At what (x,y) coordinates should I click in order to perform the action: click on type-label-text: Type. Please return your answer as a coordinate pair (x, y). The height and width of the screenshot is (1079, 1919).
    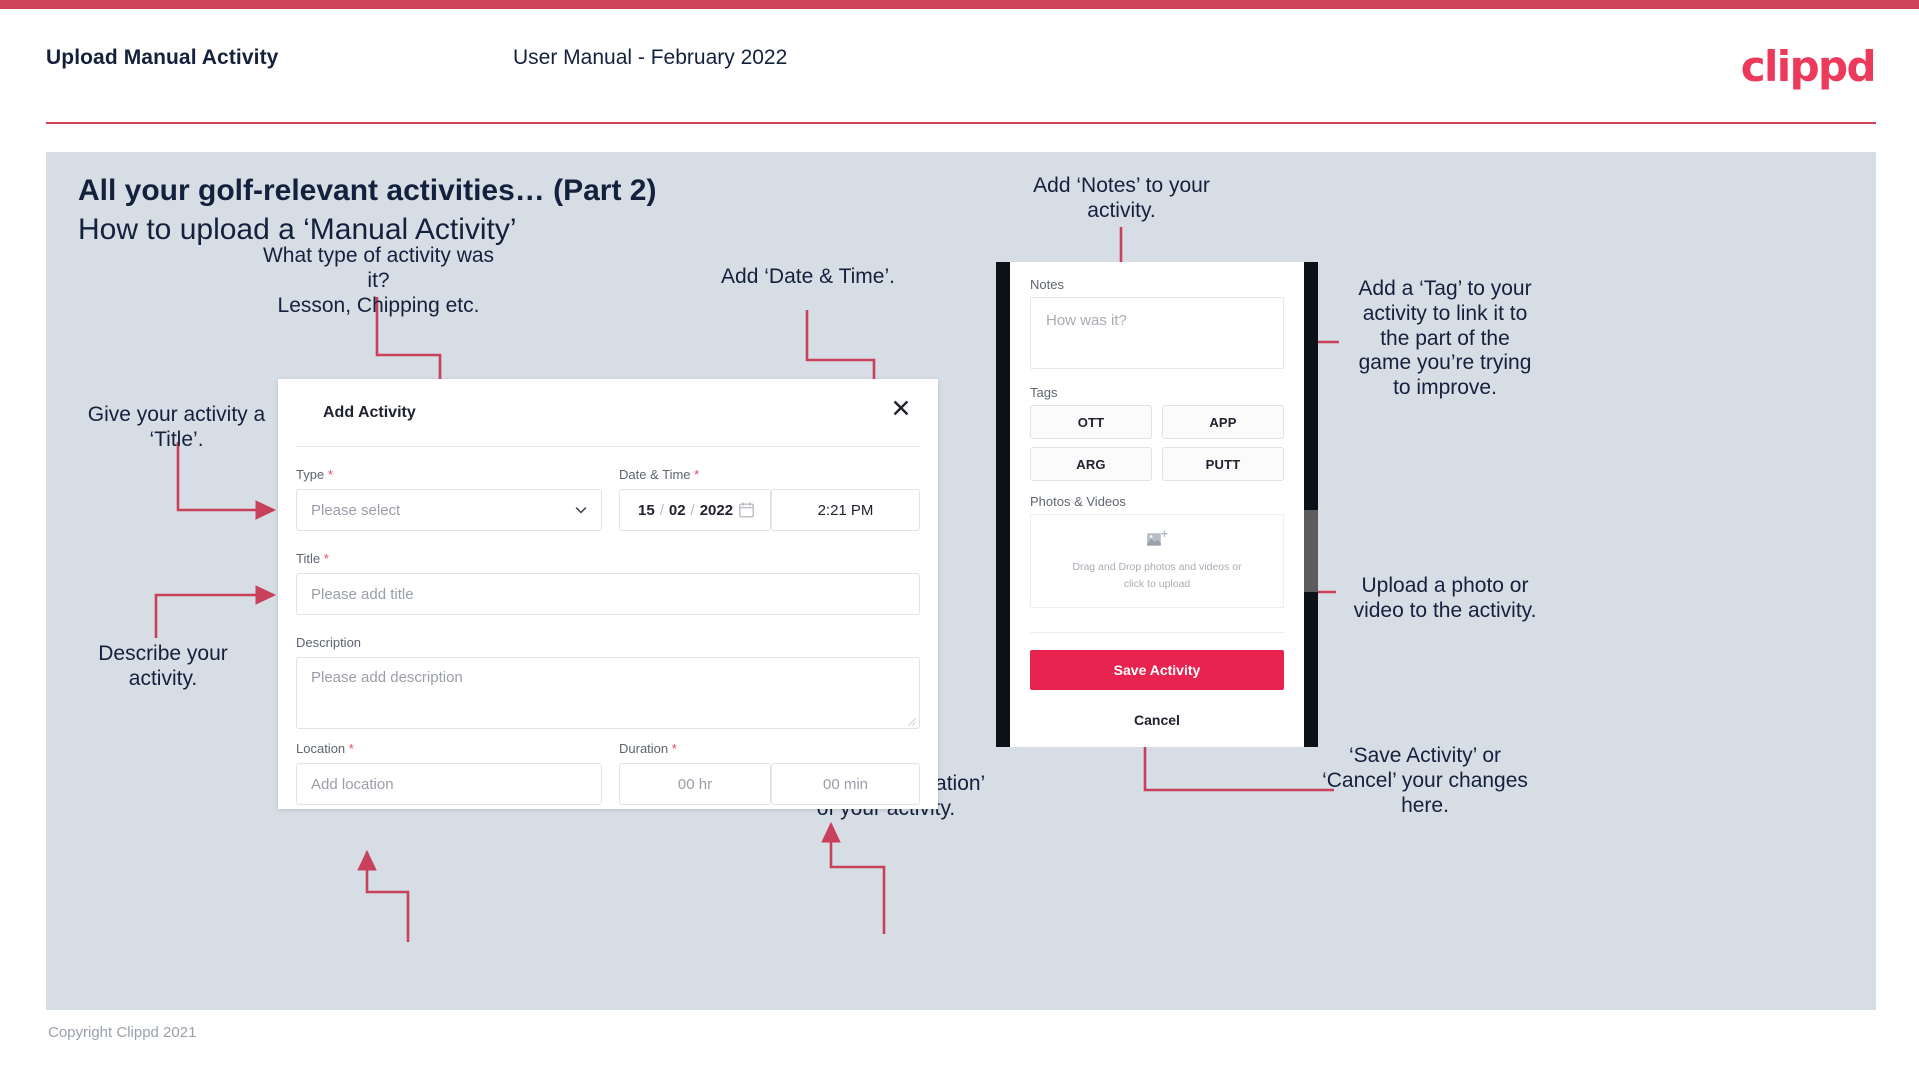
    Looking at the image, I should click on (310, 474).